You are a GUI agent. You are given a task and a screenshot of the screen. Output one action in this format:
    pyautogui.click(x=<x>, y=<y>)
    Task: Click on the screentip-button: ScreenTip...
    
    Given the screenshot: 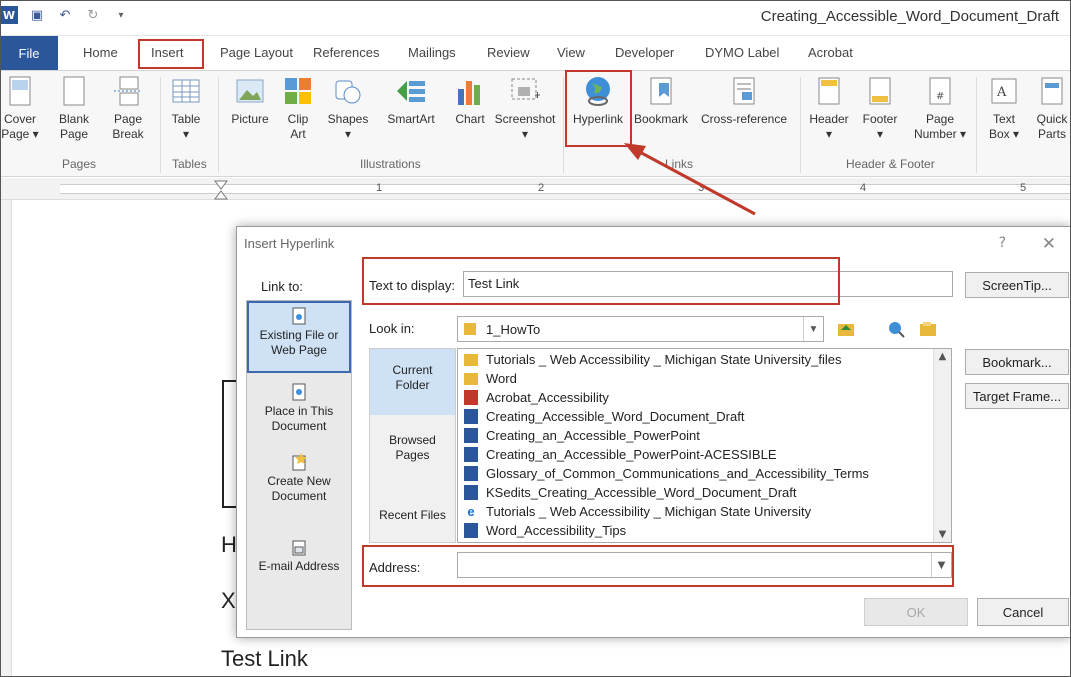 What is the action you would take?
    pyautogui.click(x=1017, y=285)
    